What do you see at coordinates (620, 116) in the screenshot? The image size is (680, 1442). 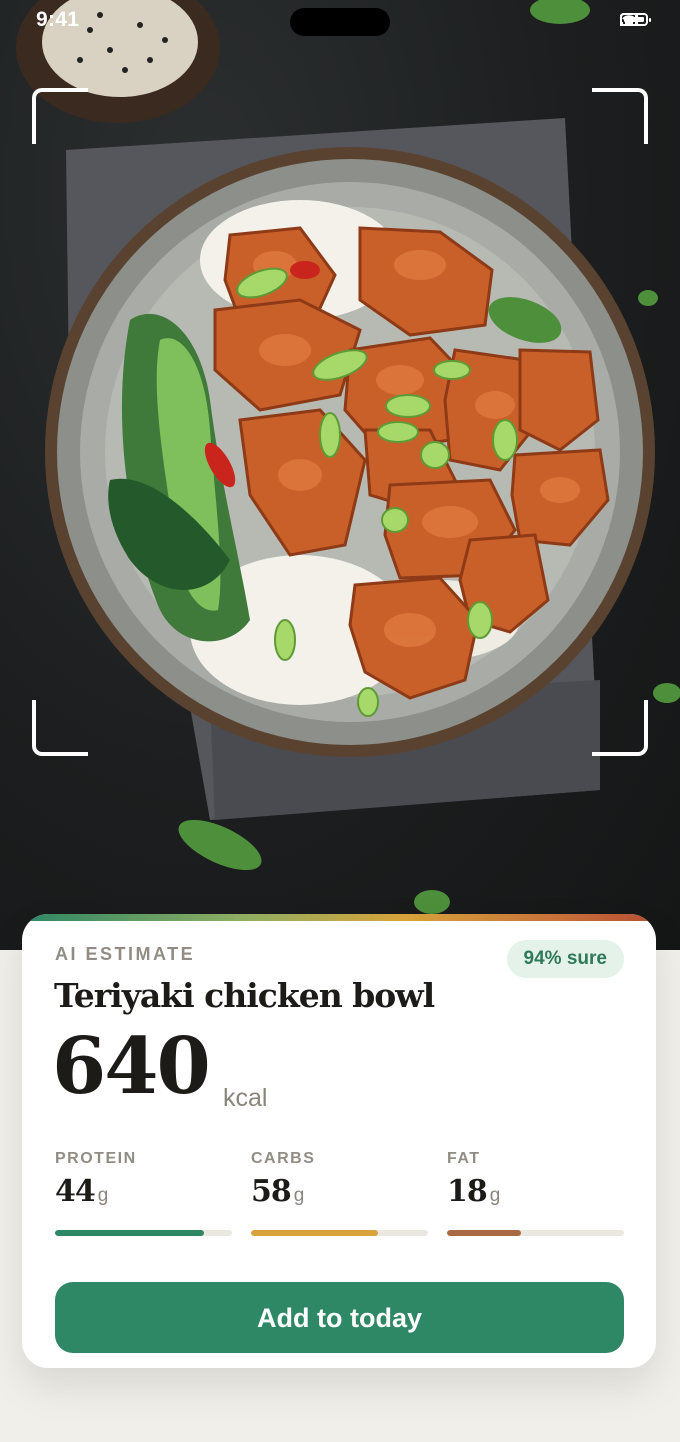 I see `scan-corner-top-right` at bounding box center [620, 116].